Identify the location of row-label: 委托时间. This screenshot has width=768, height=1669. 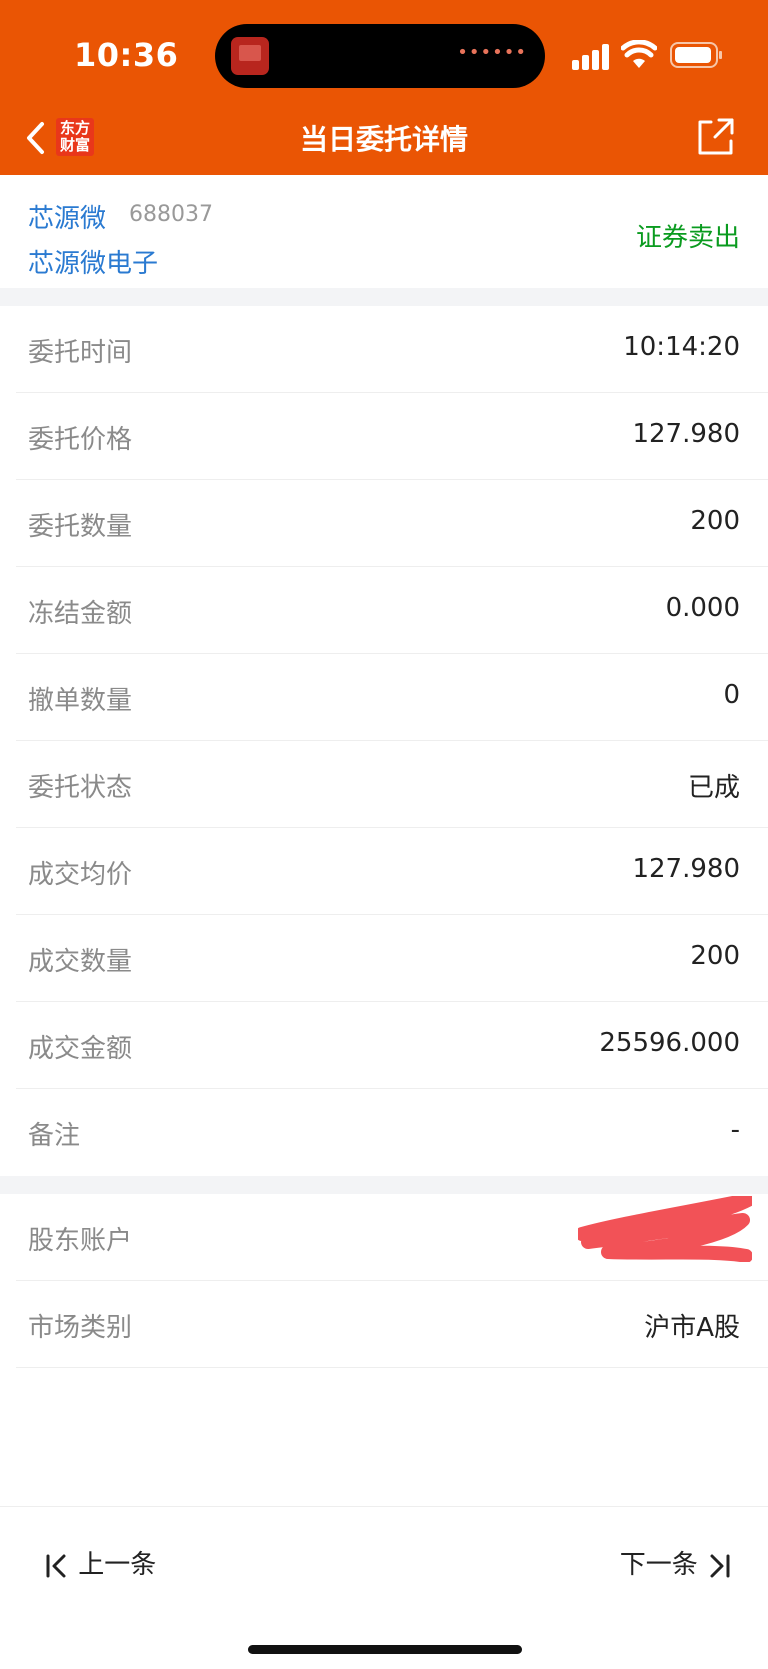
(80, 353).